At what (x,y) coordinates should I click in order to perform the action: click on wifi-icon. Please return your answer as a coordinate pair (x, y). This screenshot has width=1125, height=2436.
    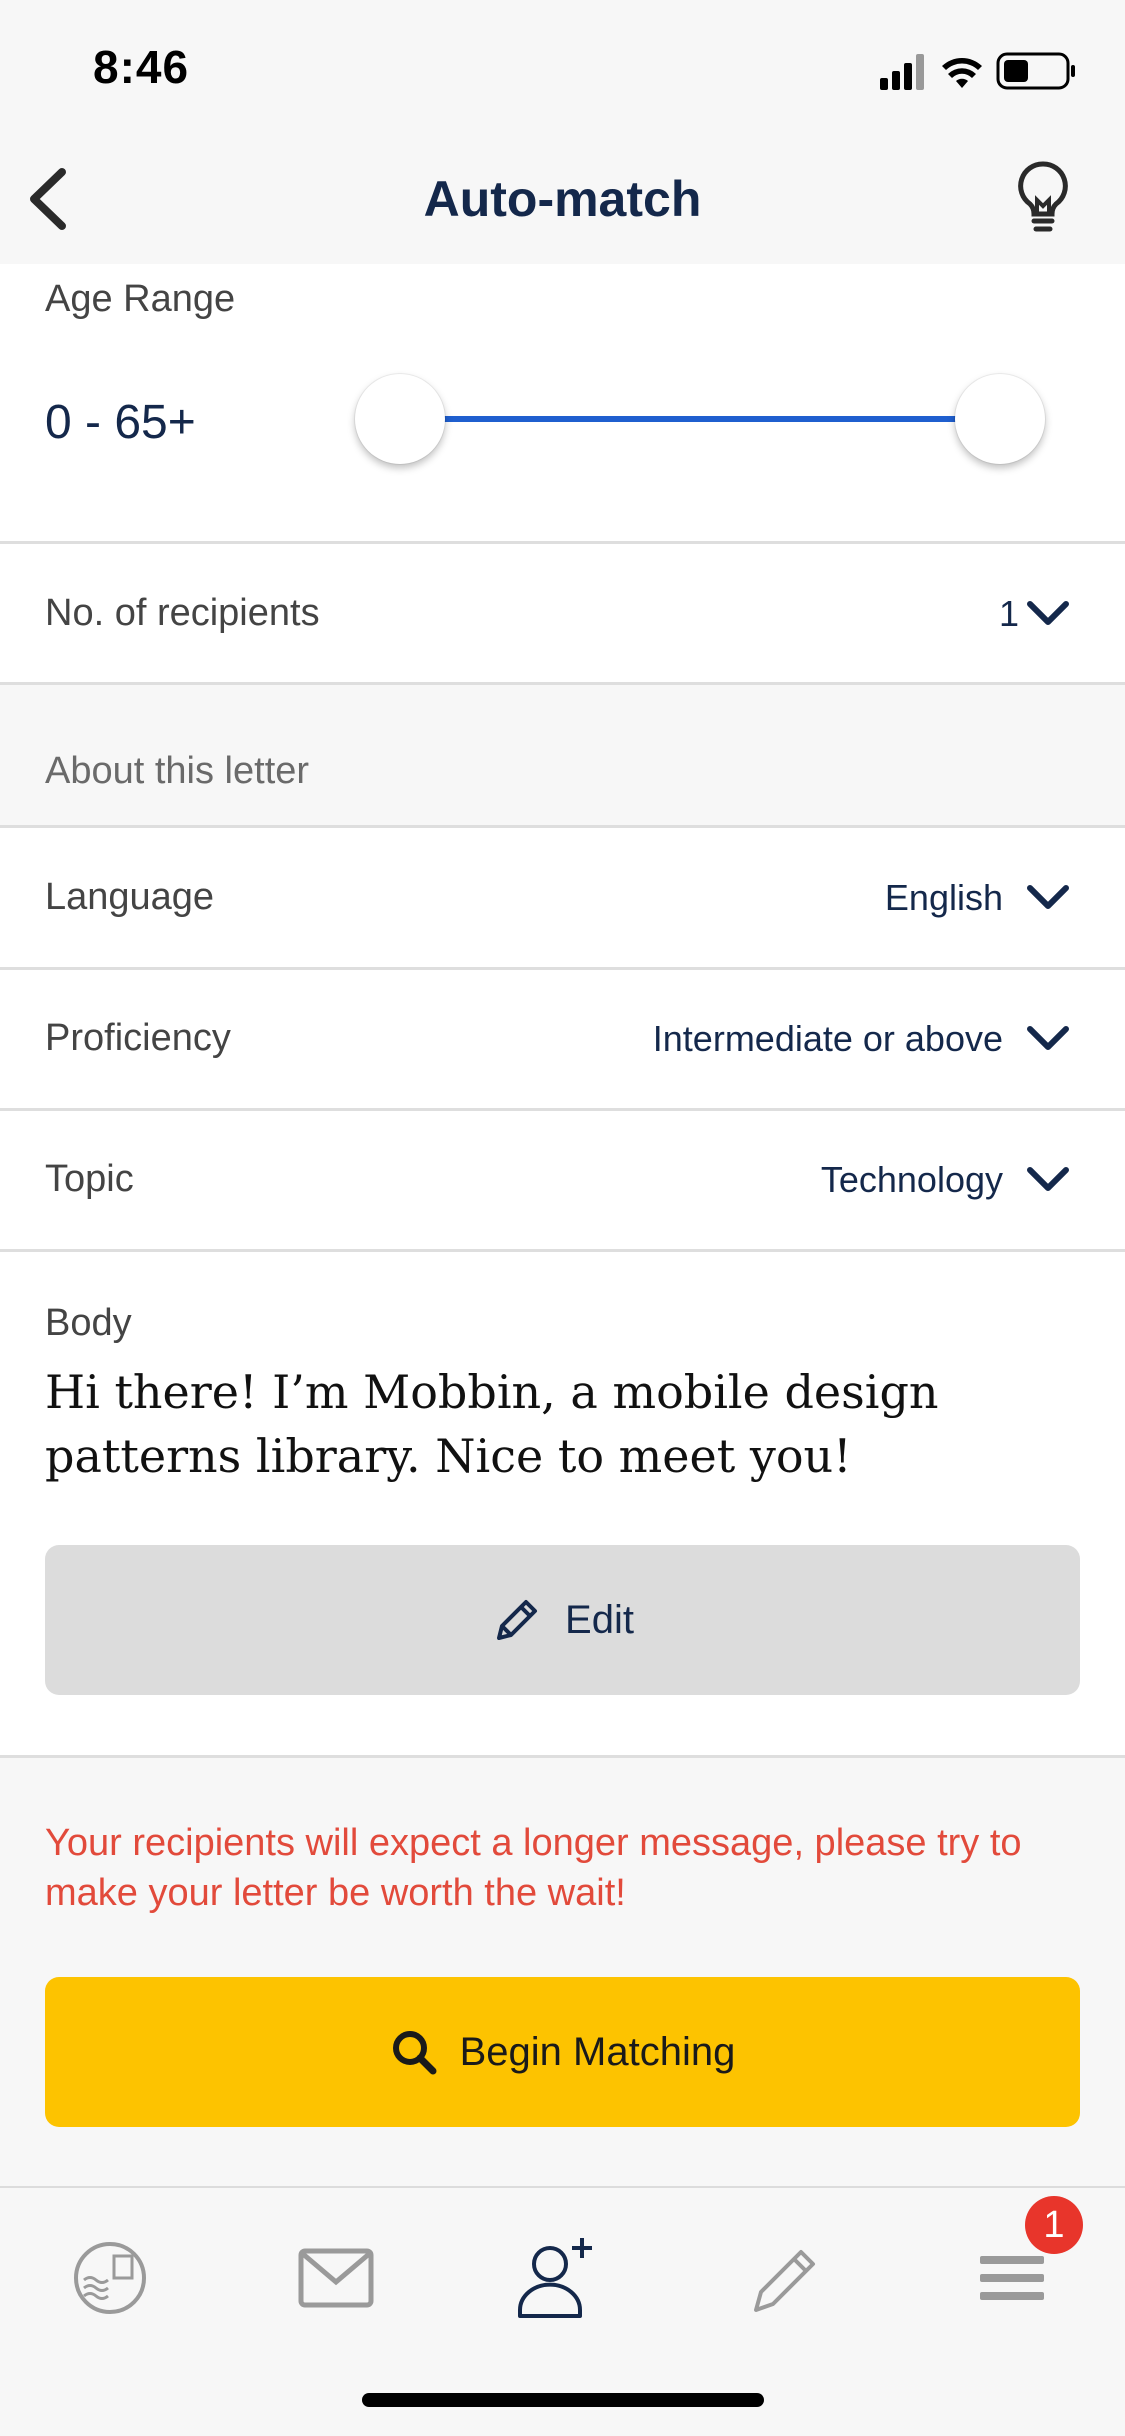
    Looking at the image, I should click on (962, 73).